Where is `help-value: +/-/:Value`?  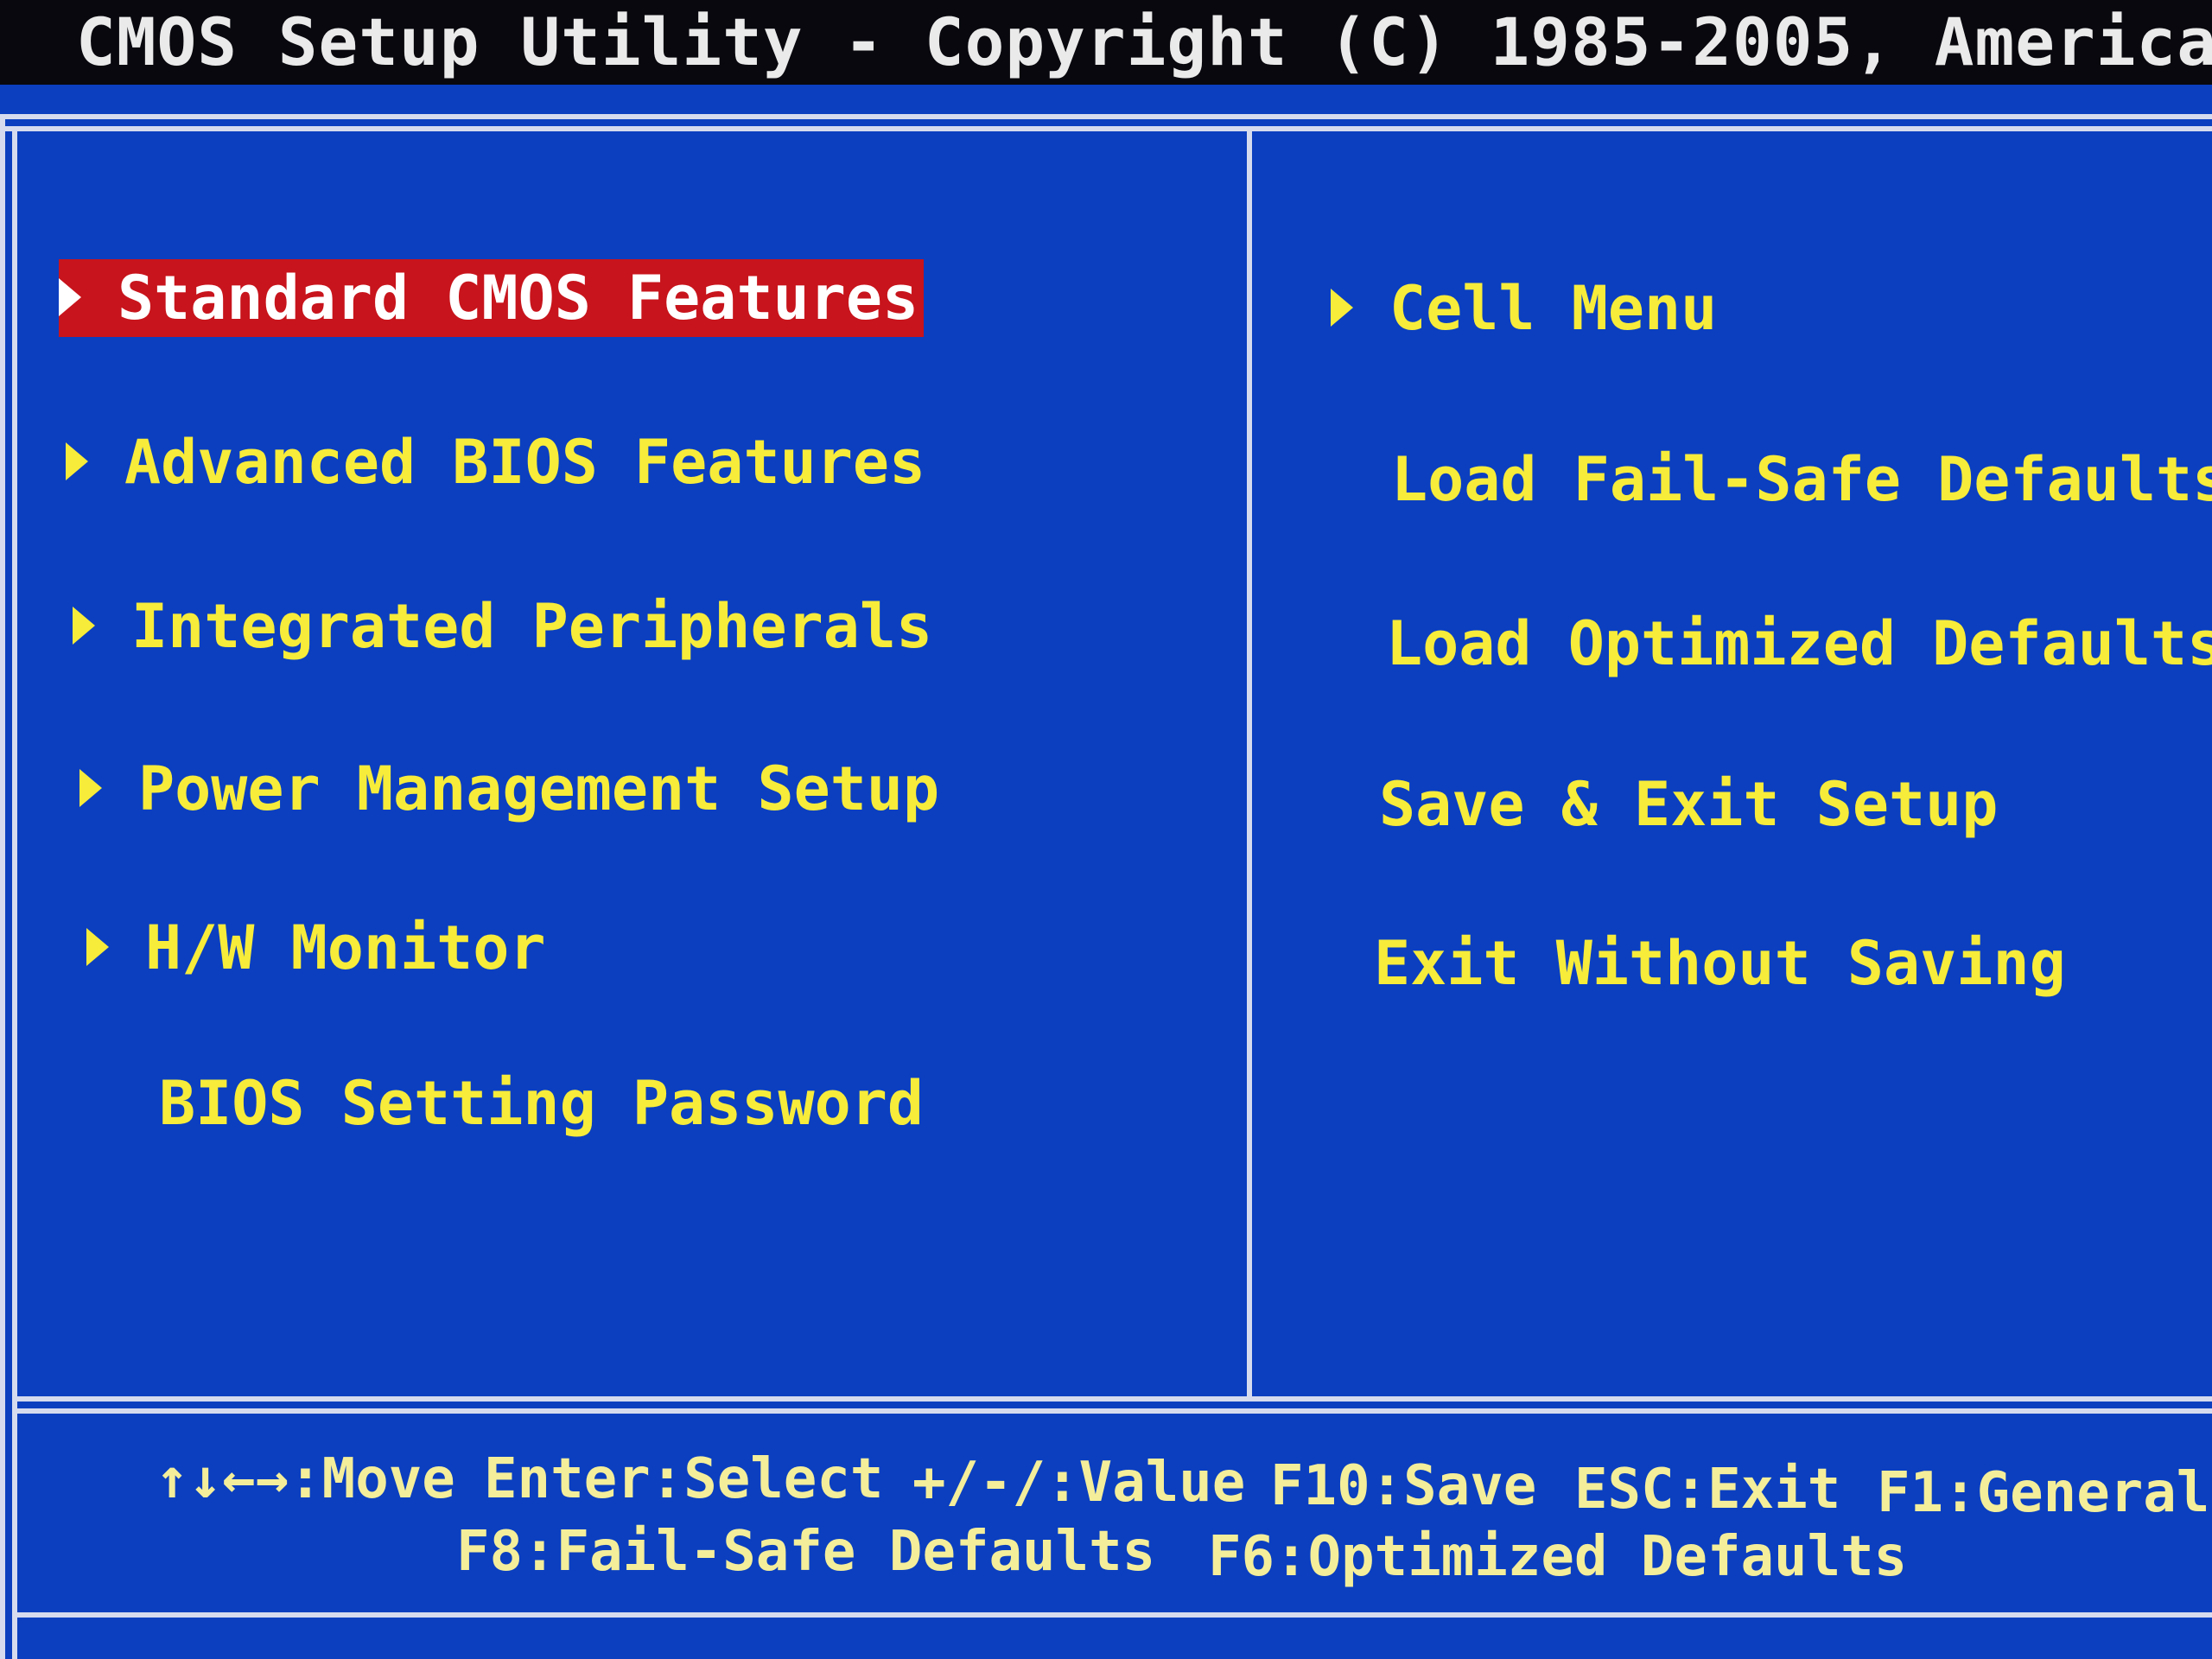
help-value: +/-/:Value is located at coordinates (1079, 1483).